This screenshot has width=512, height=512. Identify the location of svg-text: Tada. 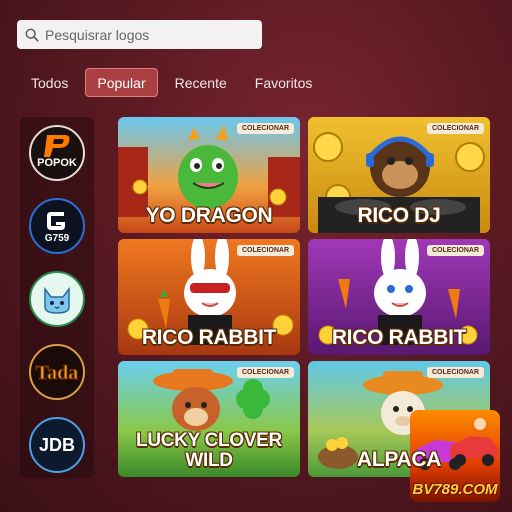
(57, 373).